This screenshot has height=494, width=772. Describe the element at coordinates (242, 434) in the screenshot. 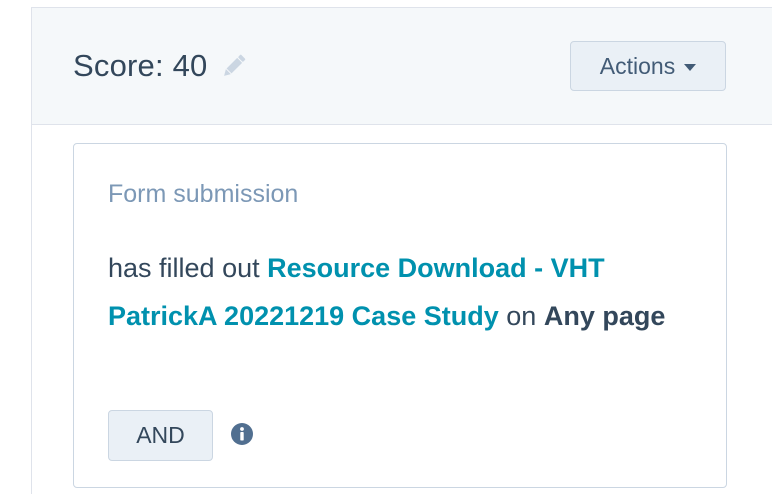

I see `info-icon` at that location.